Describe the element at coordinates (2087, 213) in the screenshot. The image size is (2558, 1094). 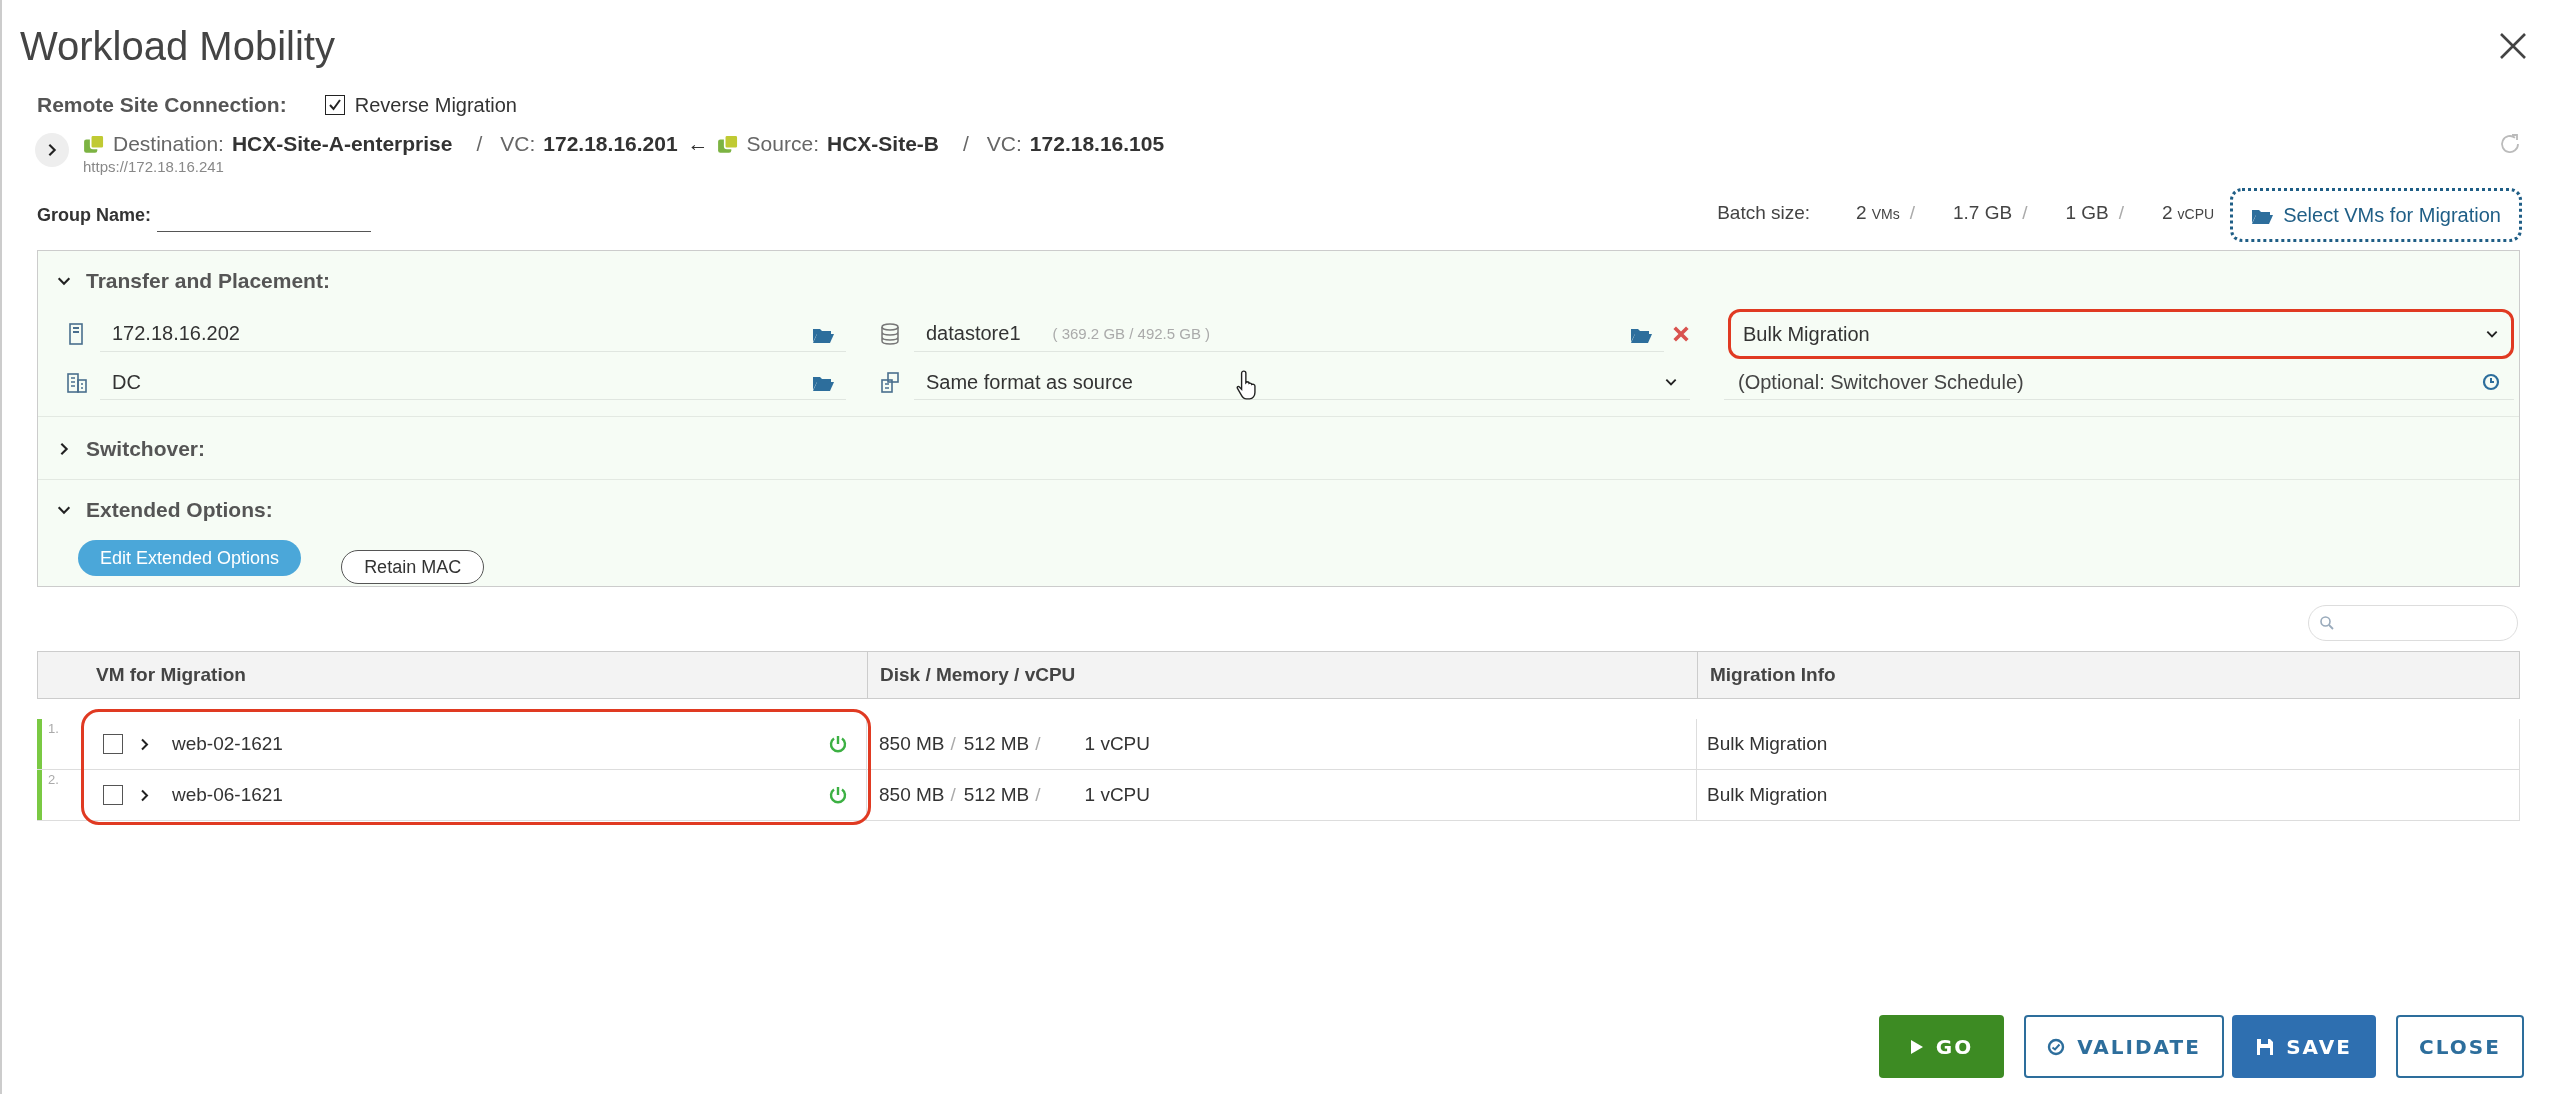
I see `batch-value: 1 GB` at that location.